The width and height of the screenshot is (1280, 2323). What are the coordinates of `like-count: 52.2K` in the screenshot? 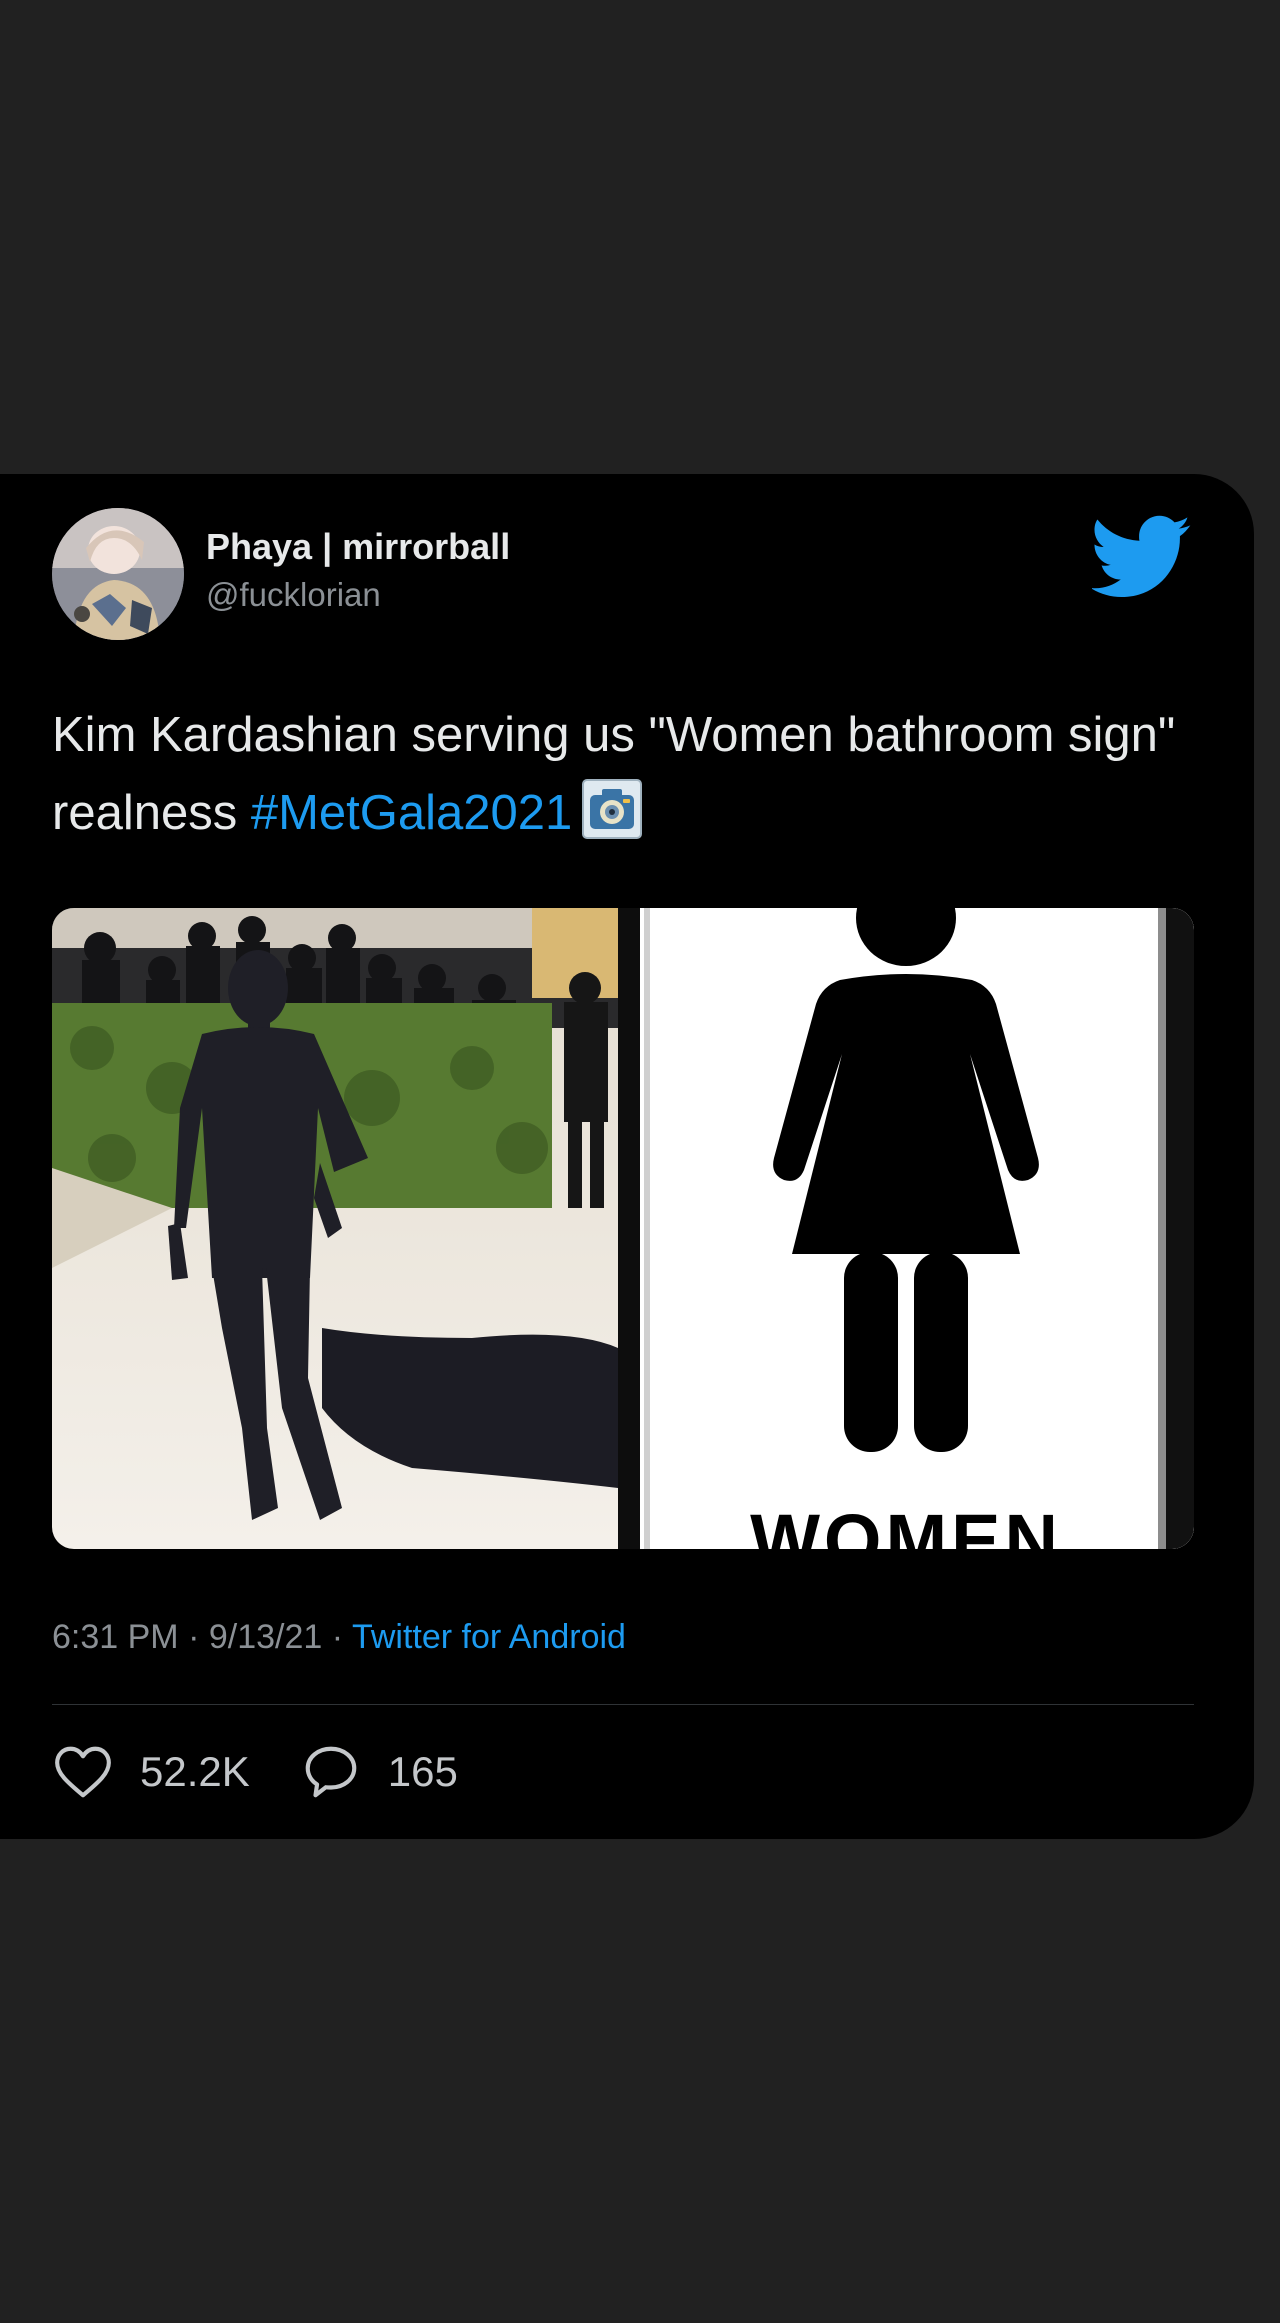 It's located at (195, 1771).